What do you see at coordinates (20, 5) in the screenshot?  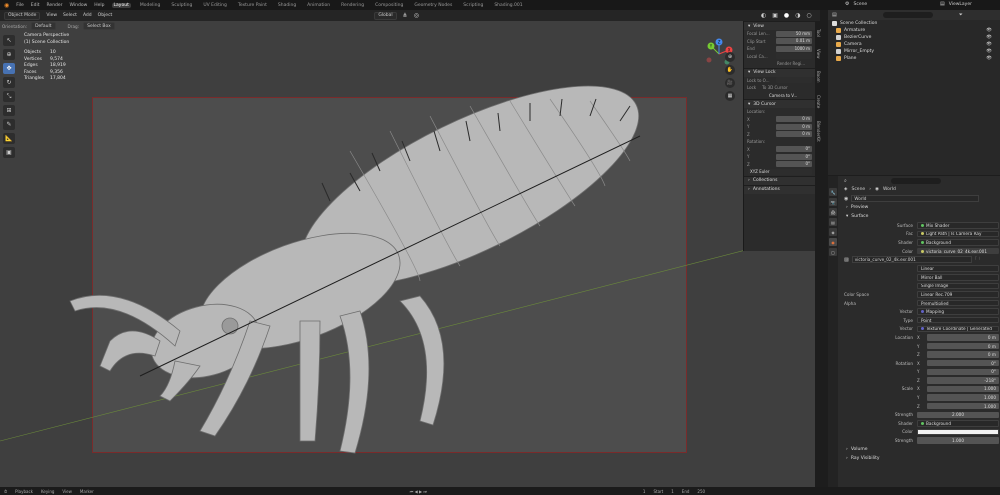 I see `menu-file: File` at bounding box center [20, 5].